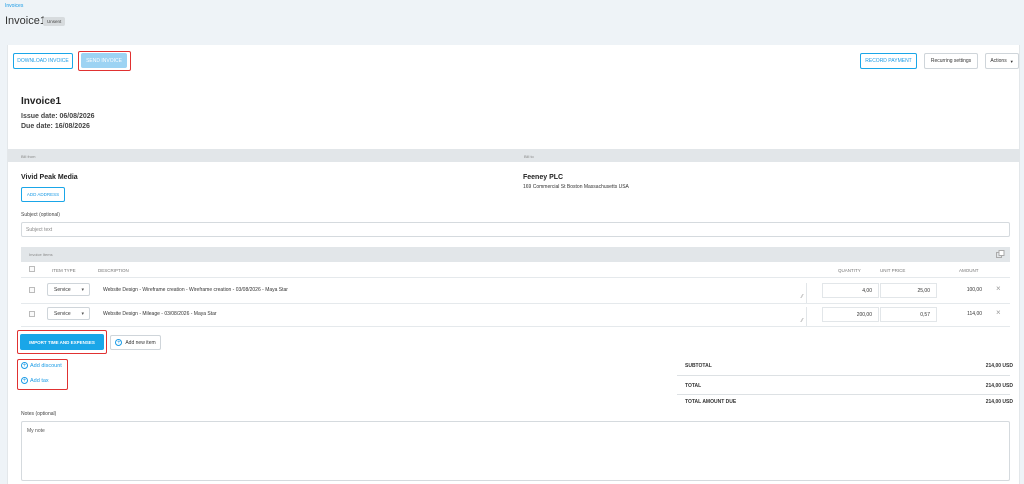 This screenshot has height=484, width=1024. I want to click on notes-text: My note, so click(36, 431).